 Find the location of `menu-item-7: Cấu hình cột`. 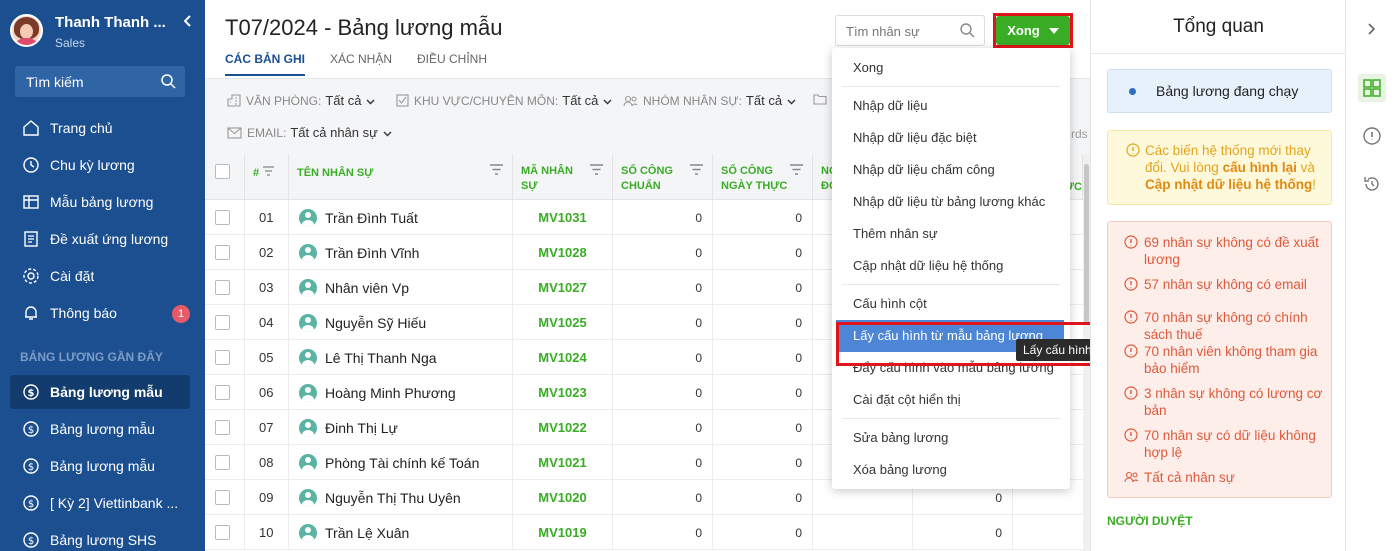

menu-item-7: Cấu hình cột is located at coordinates (951, 304).